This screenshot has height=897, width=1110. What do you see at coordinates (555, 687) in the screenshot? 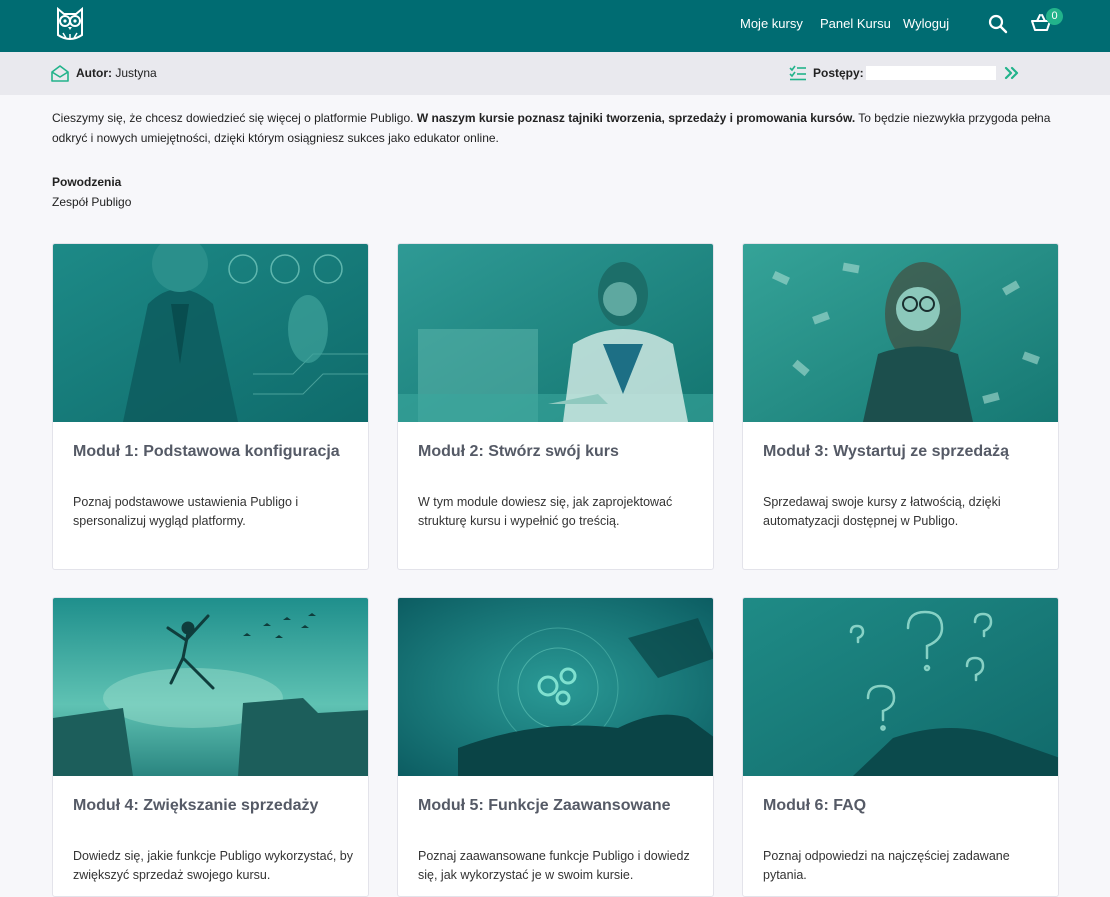
I see `module-5-image` at bounding box center [555, 687].